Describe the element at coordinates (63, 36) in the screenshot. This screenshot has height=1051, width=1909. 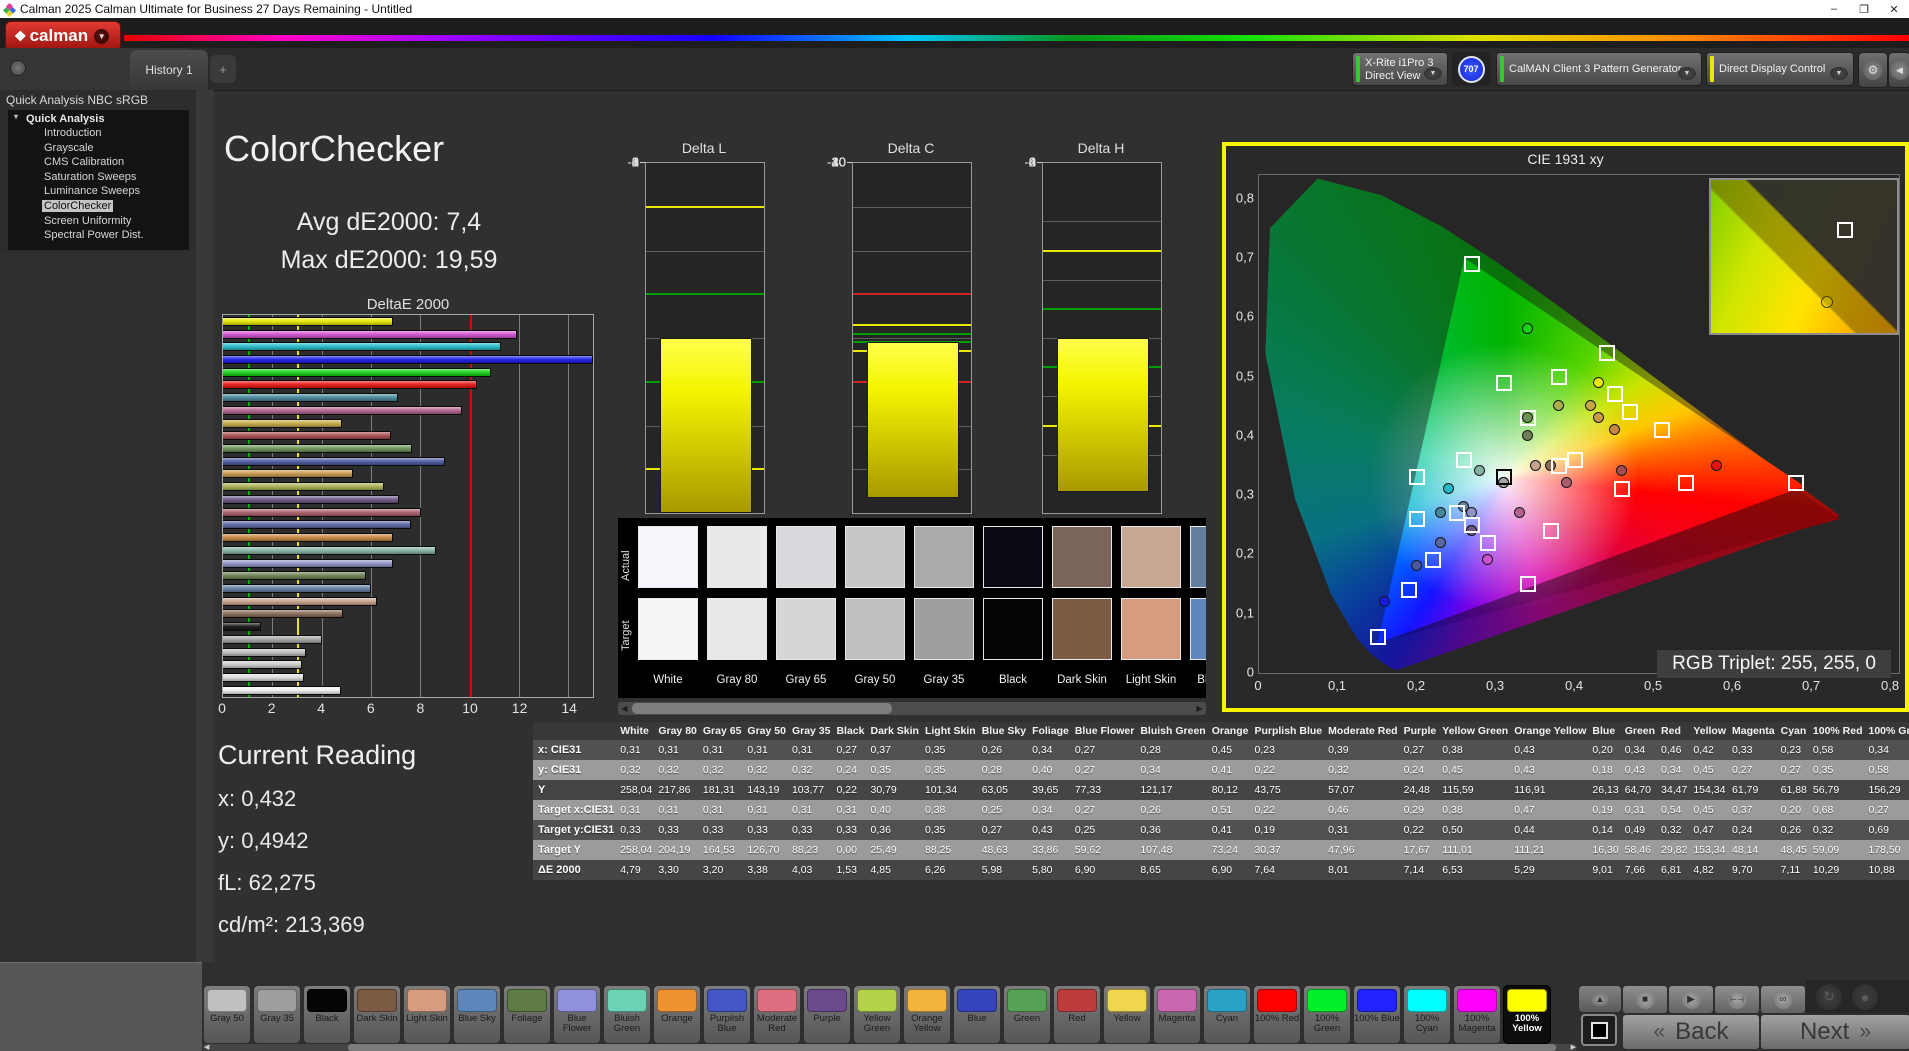
I see `calman-menu-button: ❖ calman ▼` at that location.